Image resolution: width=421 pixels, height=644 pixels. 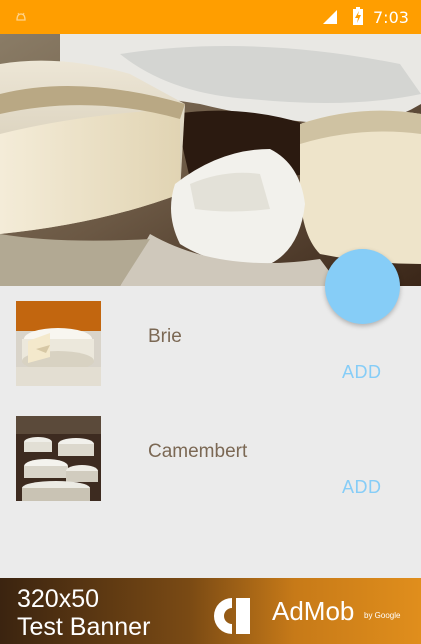 I want to click on ad-by-google: by Google, so click(x=382, y=615).